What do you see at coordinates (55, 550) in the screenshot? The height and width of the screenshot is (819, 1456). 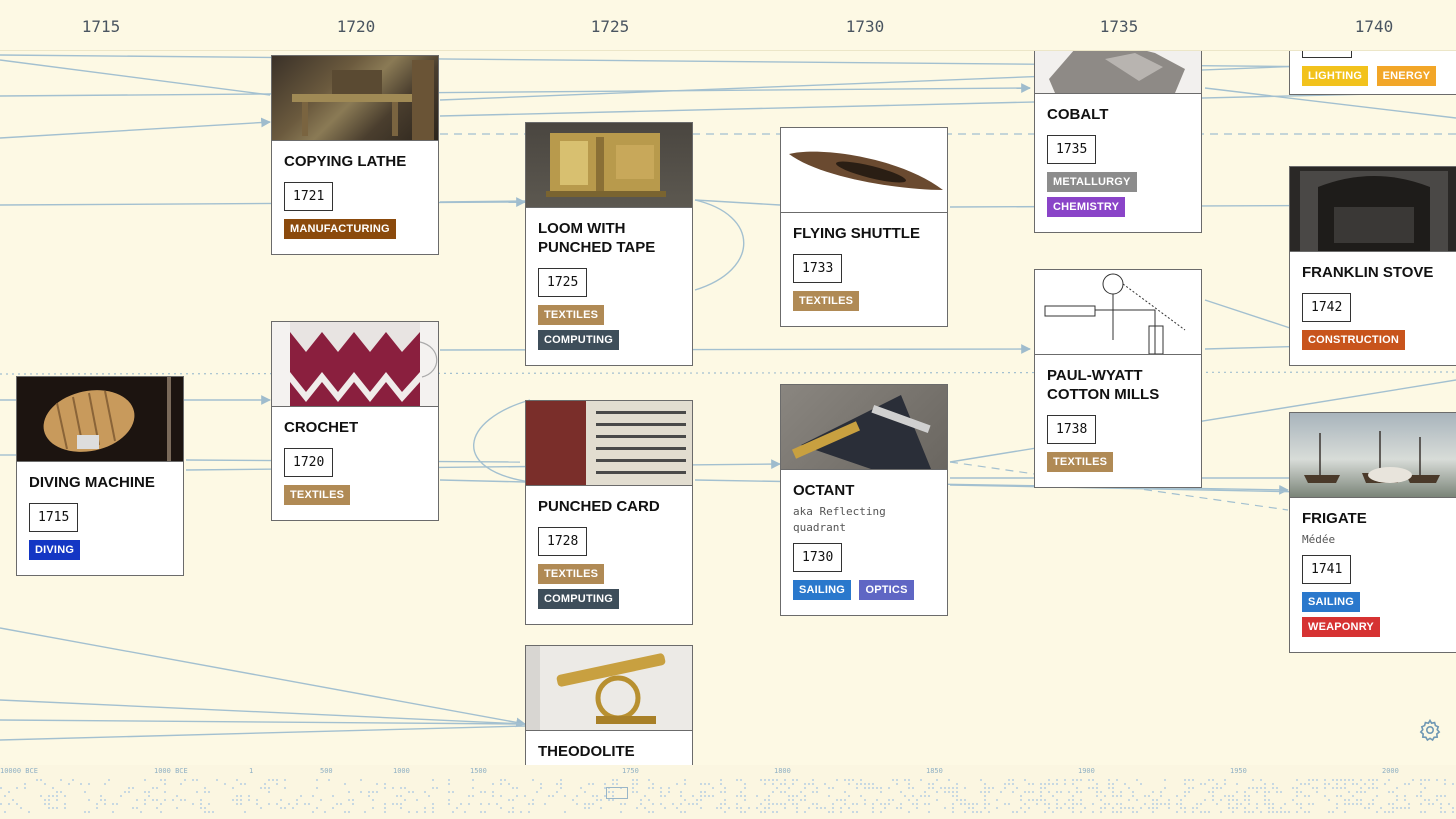 I see `tag-diving: Diving` at bounding box center [55, 550].